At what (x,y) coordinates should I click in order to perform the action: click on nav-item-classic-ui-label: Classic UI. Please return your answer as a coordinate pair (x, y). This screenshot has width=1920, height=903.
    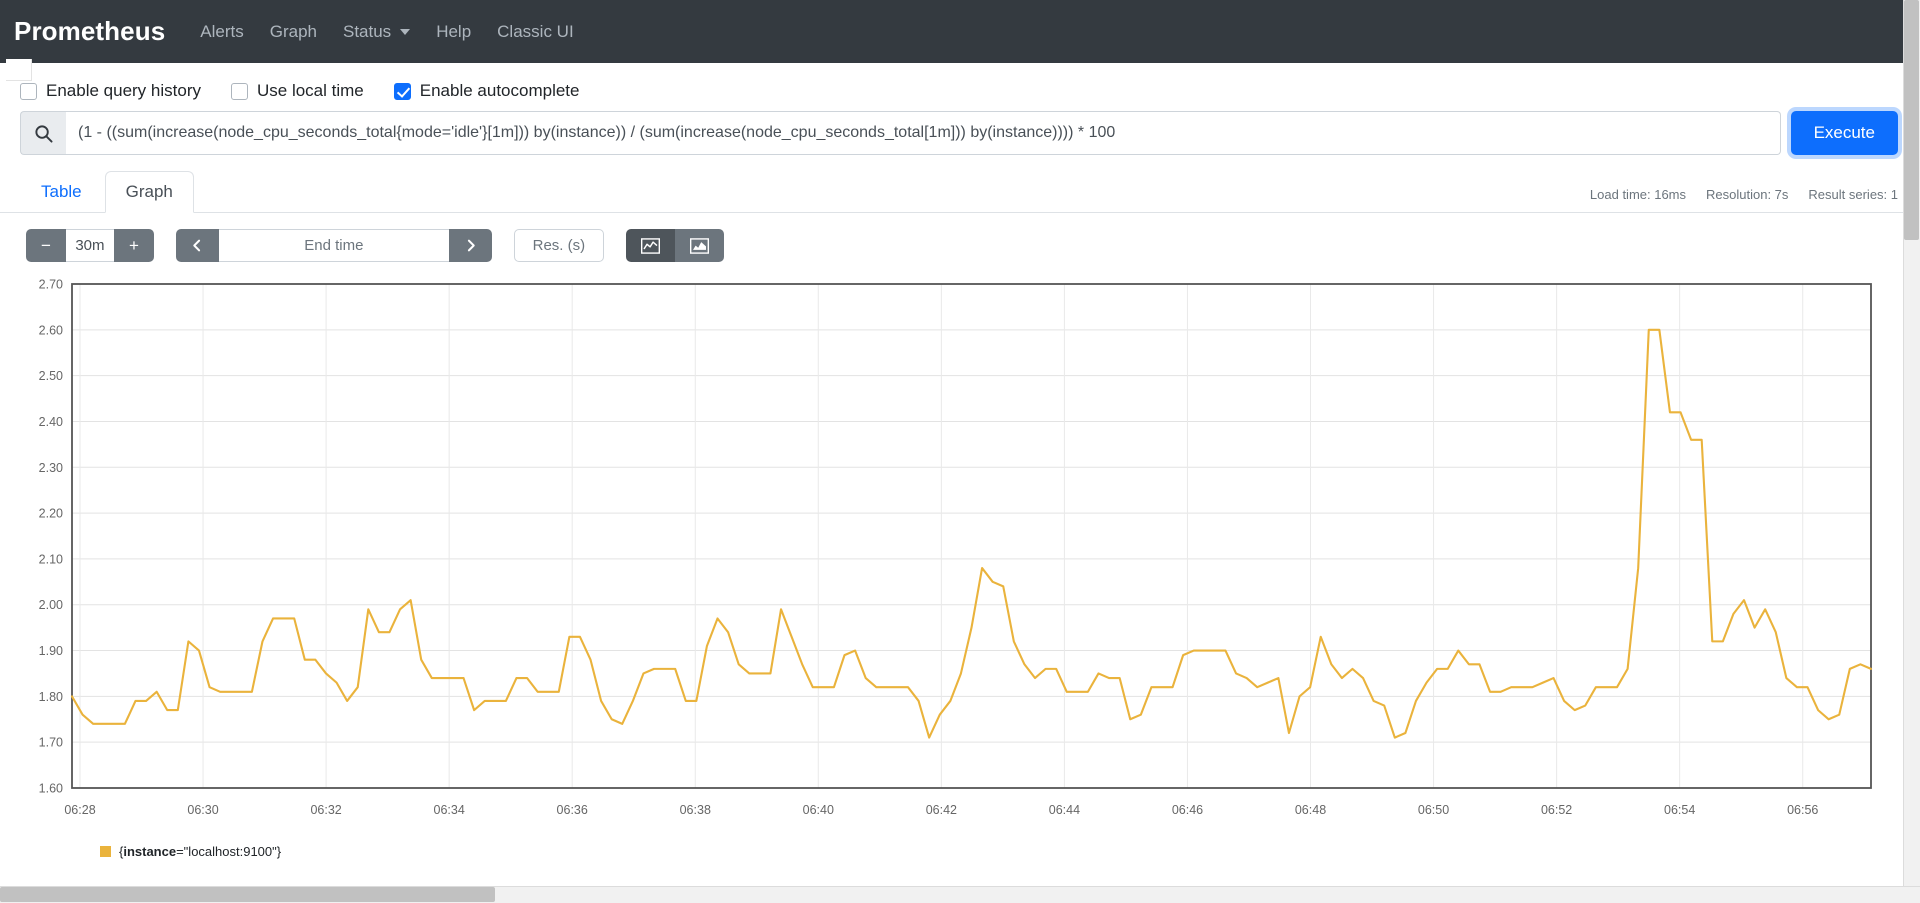
    Looking at the image, I should click on (535, 31).